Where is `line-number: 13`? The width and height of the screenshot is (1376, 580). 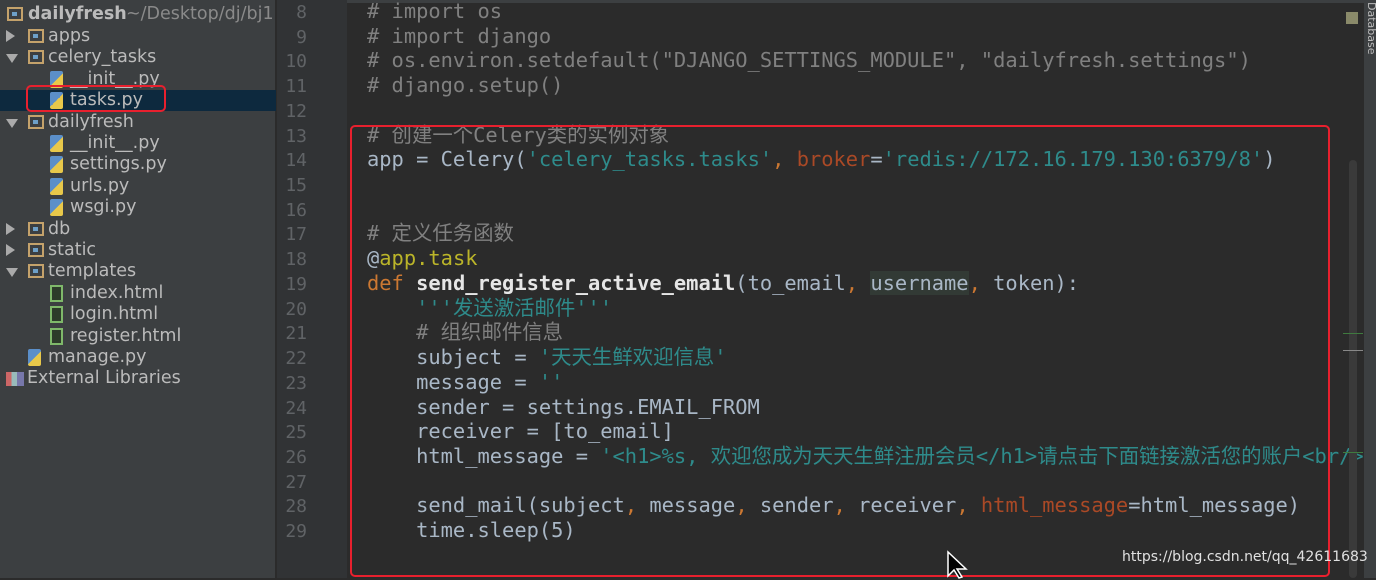 line-number: 13 is located at coordinates (296, 136).